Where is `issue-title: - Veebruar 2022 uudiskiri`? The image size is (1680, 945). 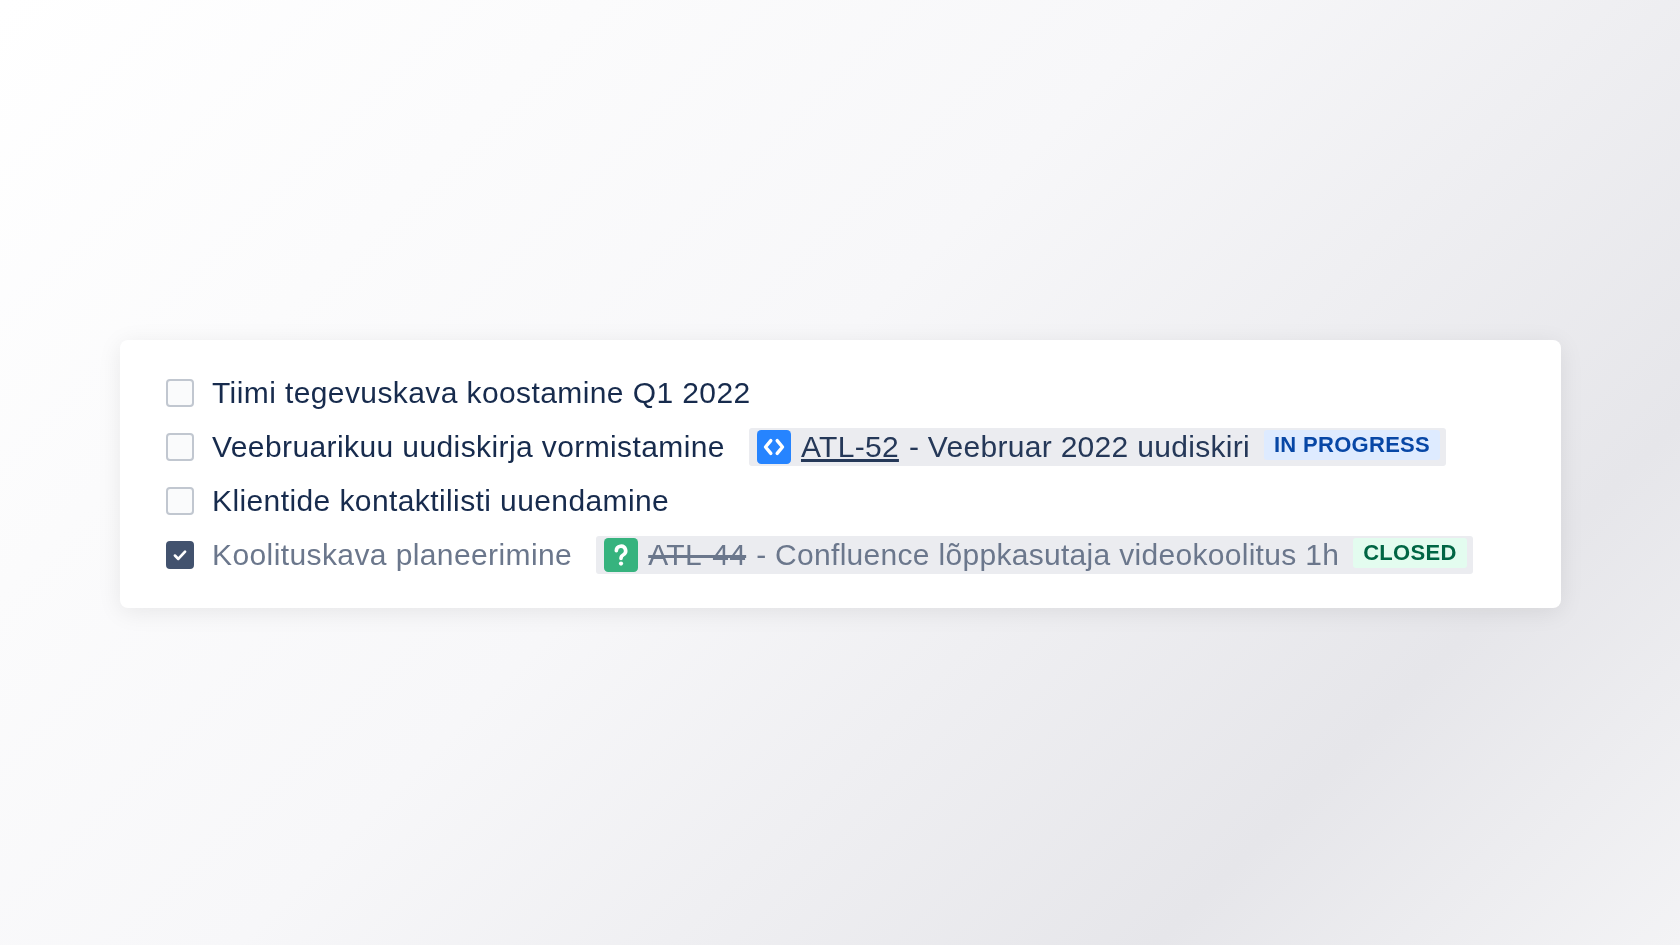 issue-title: - Veebruar 2022 uudiskiri is located at coordinates (1079, 447).